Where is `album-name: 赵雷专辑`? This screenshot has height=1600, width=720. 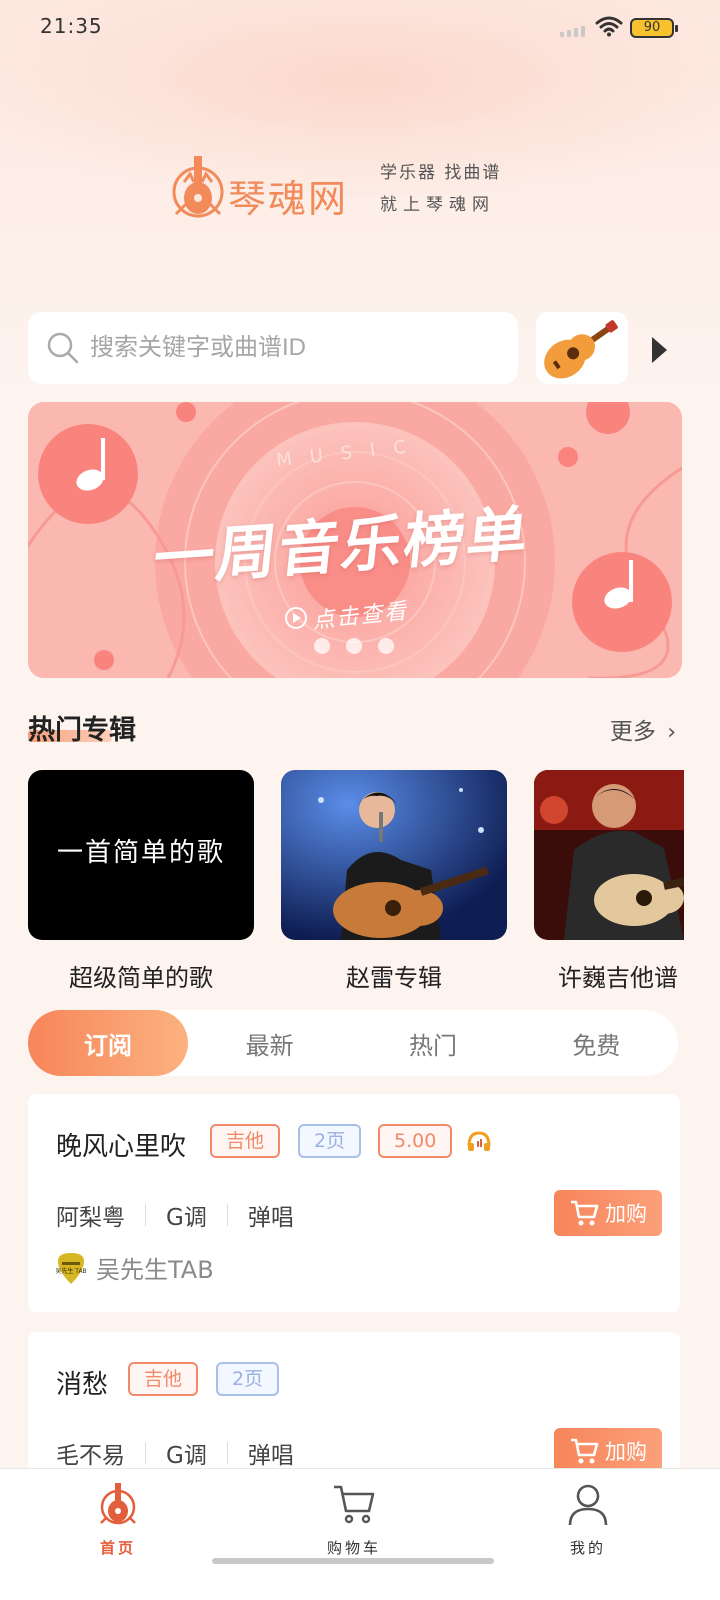 album-name: 赵雷专辑 is located at coordinates (394, 978).